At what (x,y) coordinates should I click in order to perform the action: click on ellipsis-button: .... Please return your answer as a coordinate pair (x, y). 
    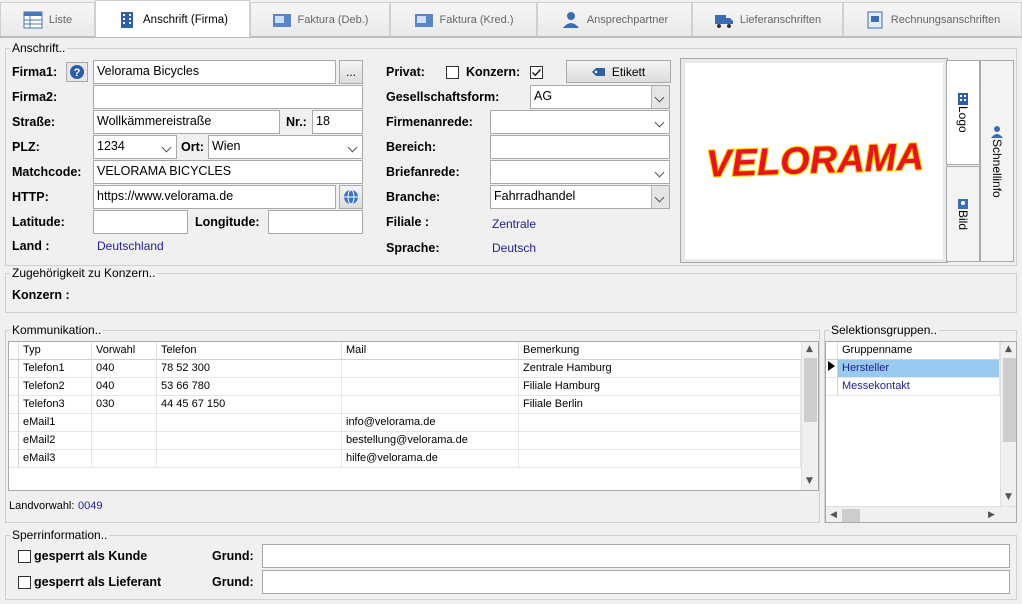
    Looking at the image, I should click on (351, 72).